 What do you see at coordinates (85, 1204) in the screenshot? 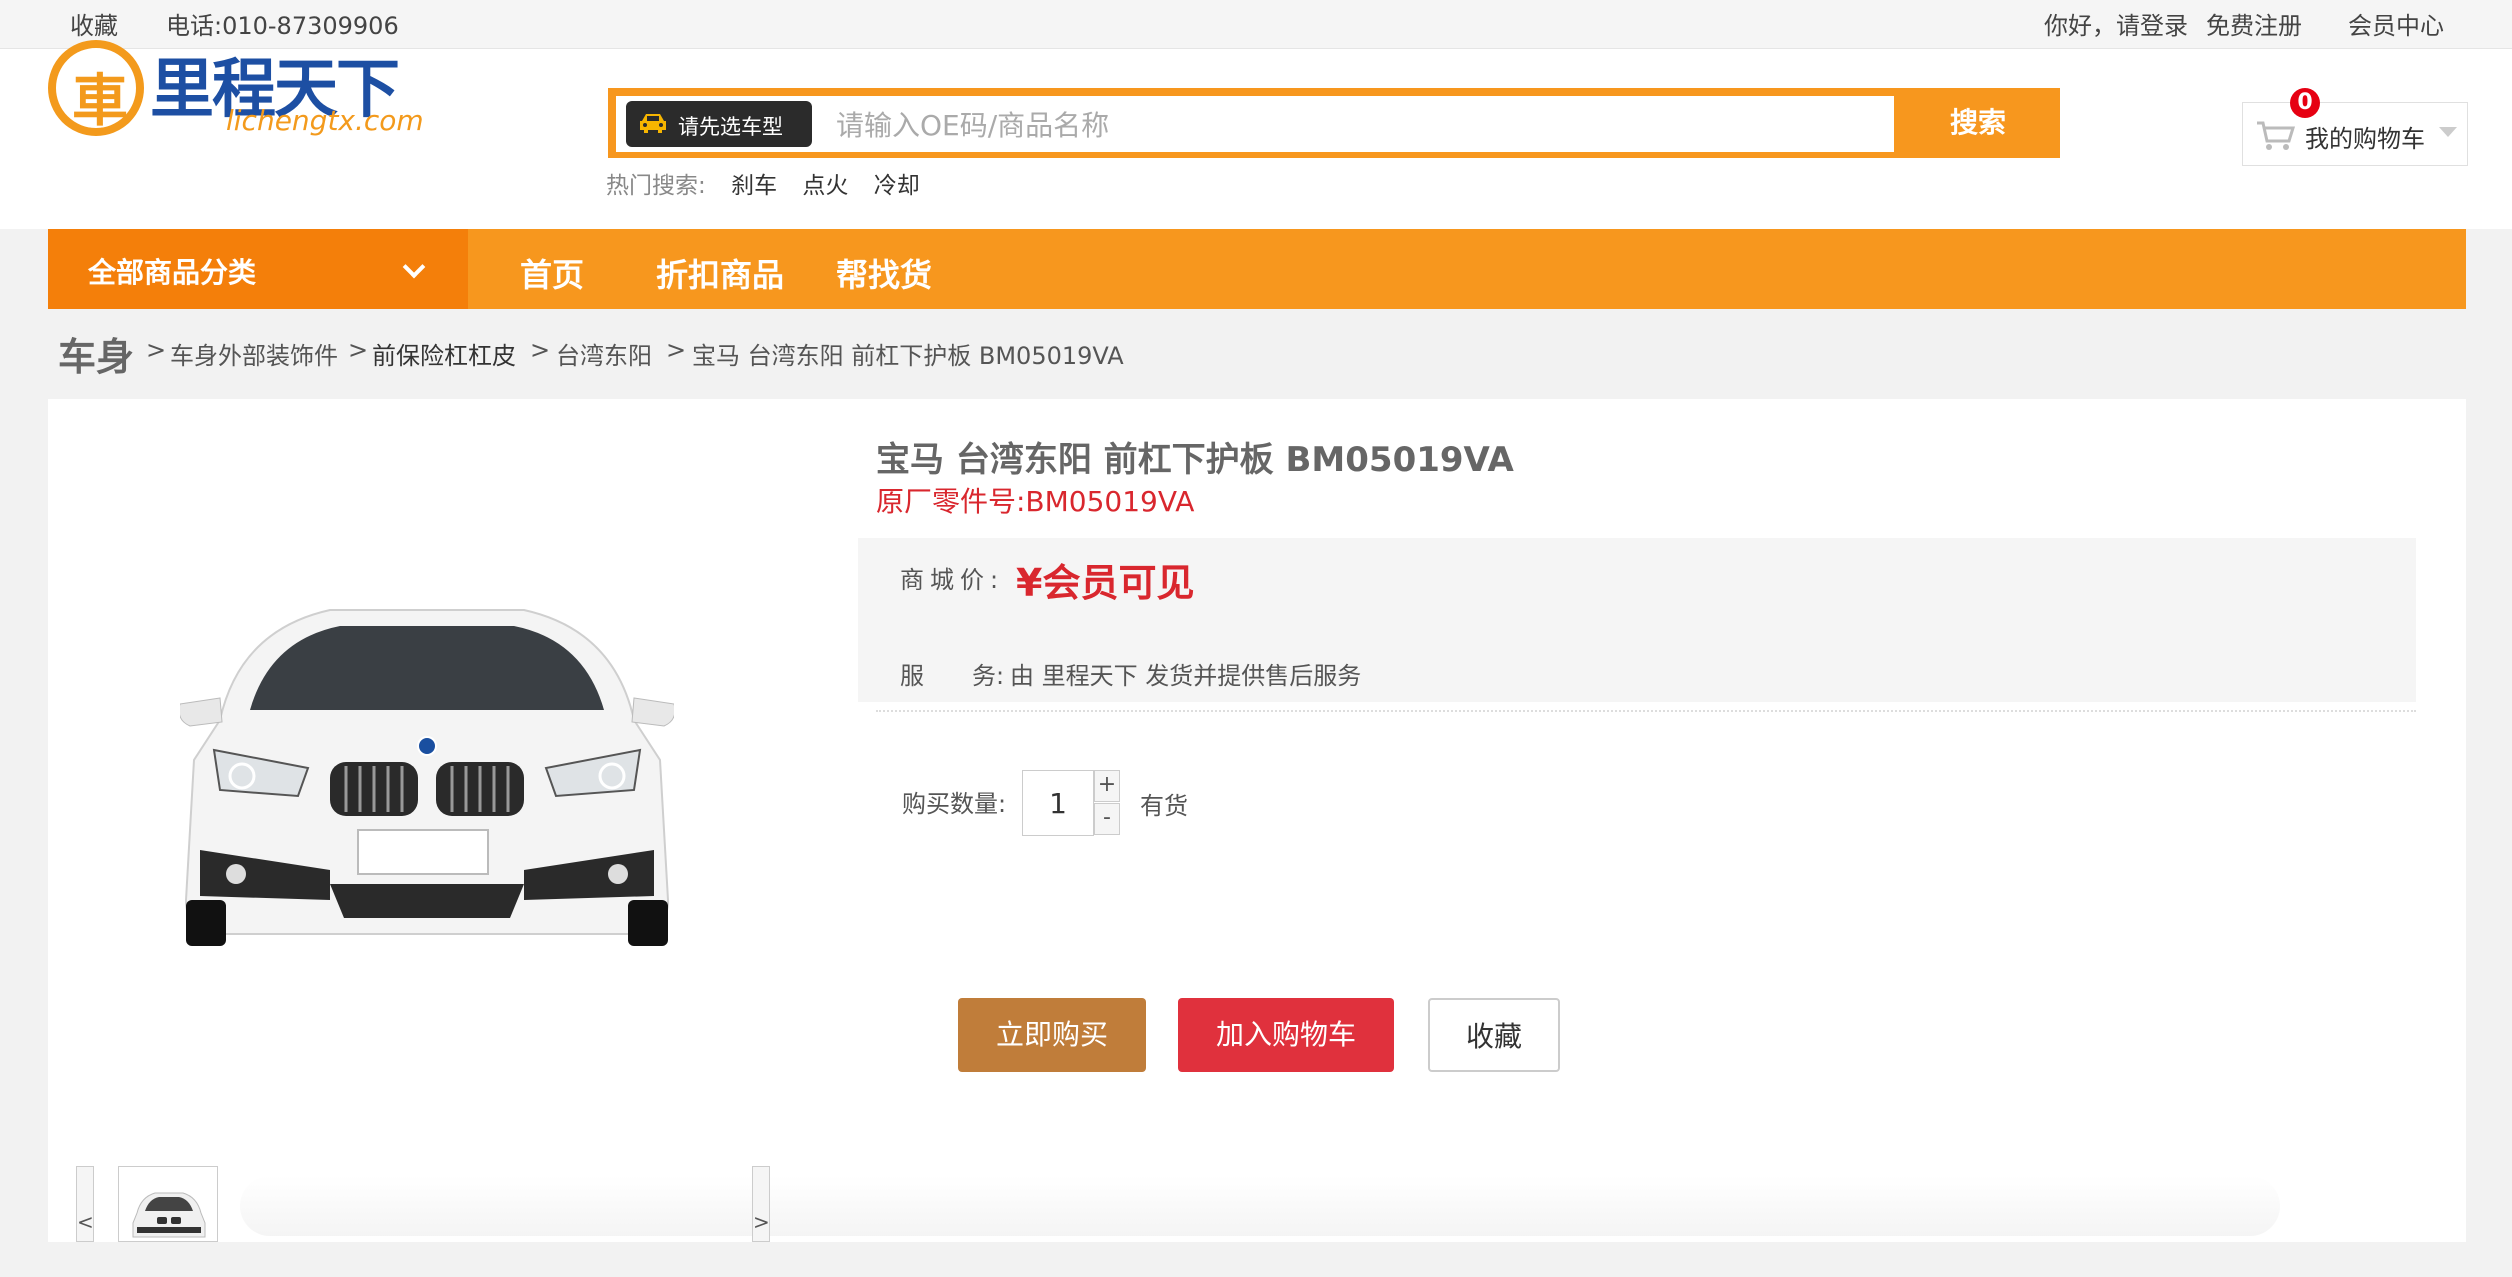
I see `thumb-prev-button: <` at bounding box center [85, 1204].